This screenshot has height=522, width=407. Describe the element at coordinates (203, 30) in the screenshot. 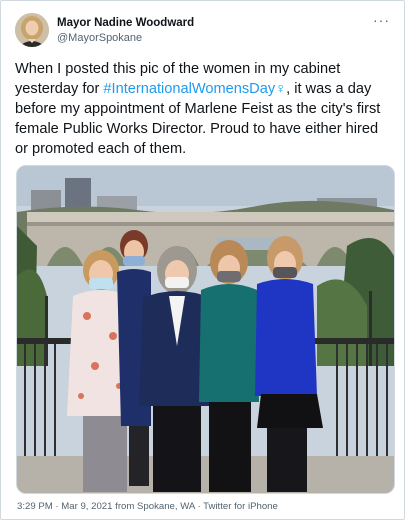

I see `tweet-header: Mayor Nadine Woodward @MayorSpokane ···` at that location.